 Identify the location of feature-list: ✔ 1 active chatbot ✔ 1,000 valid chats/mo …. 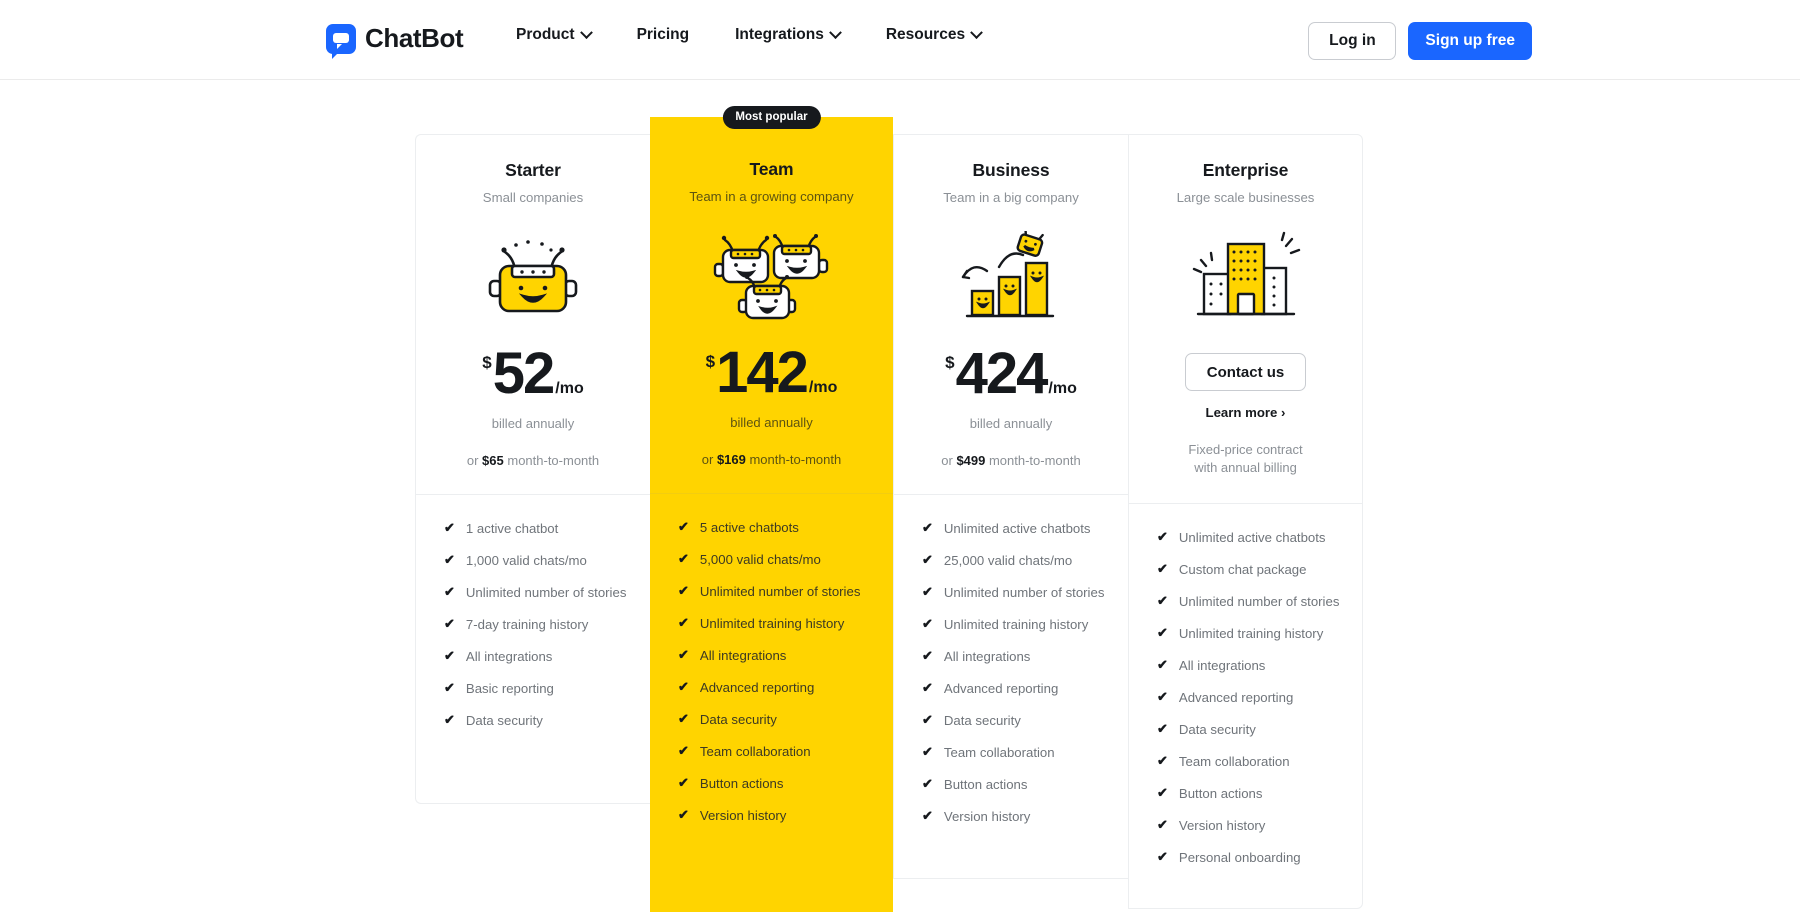
(533, 625).